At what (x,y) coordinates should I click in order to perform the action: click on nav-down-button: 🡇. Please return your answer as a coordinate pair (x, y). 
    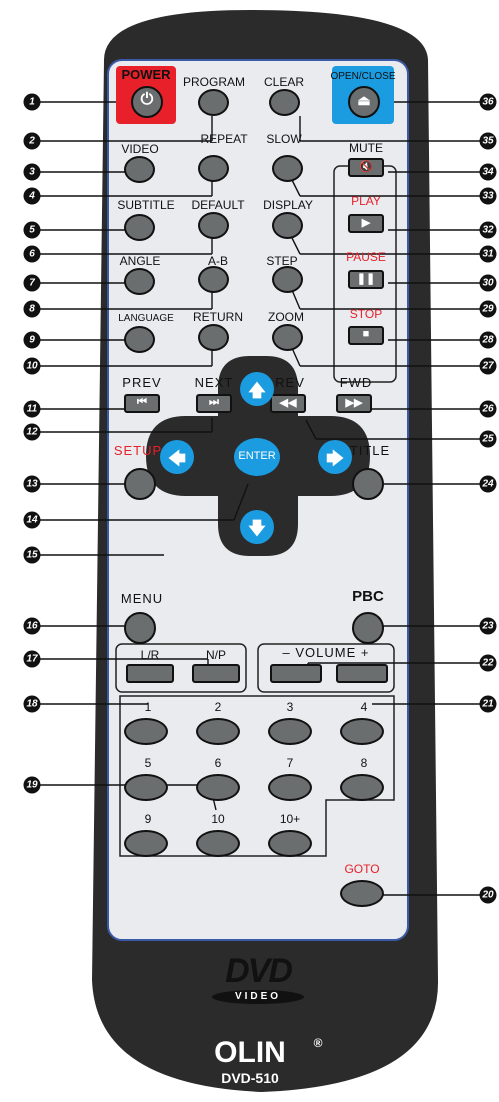
    Looking at the image, I should click on (257, 527).